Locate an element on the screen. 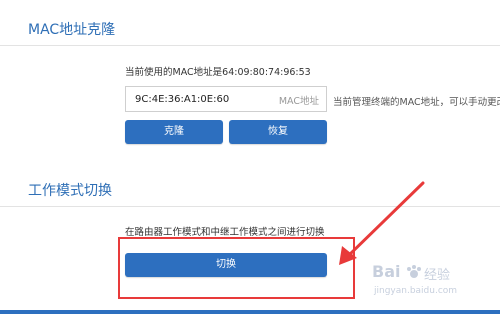 The width and height of the screenshot is (500, 314). watermark-url: jingyan.baidu.com is located at coordinates (416, 291).